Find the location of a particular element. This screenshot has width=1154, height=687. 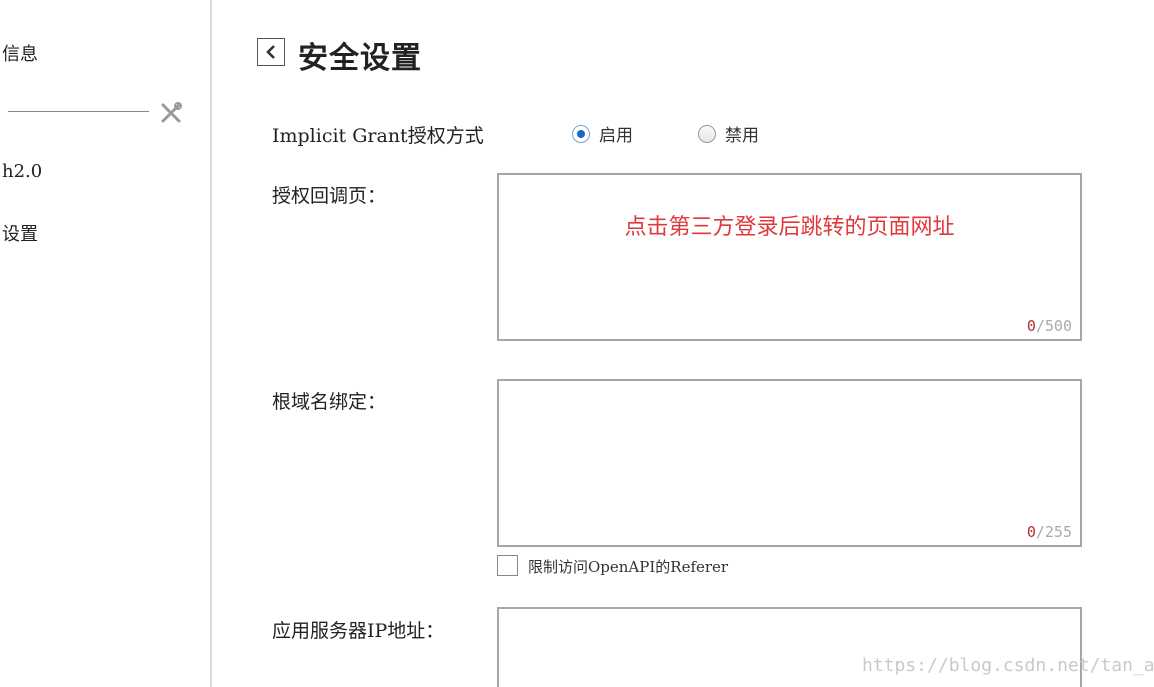

page-title: 安全设置 is located at coordinates (360, 58).